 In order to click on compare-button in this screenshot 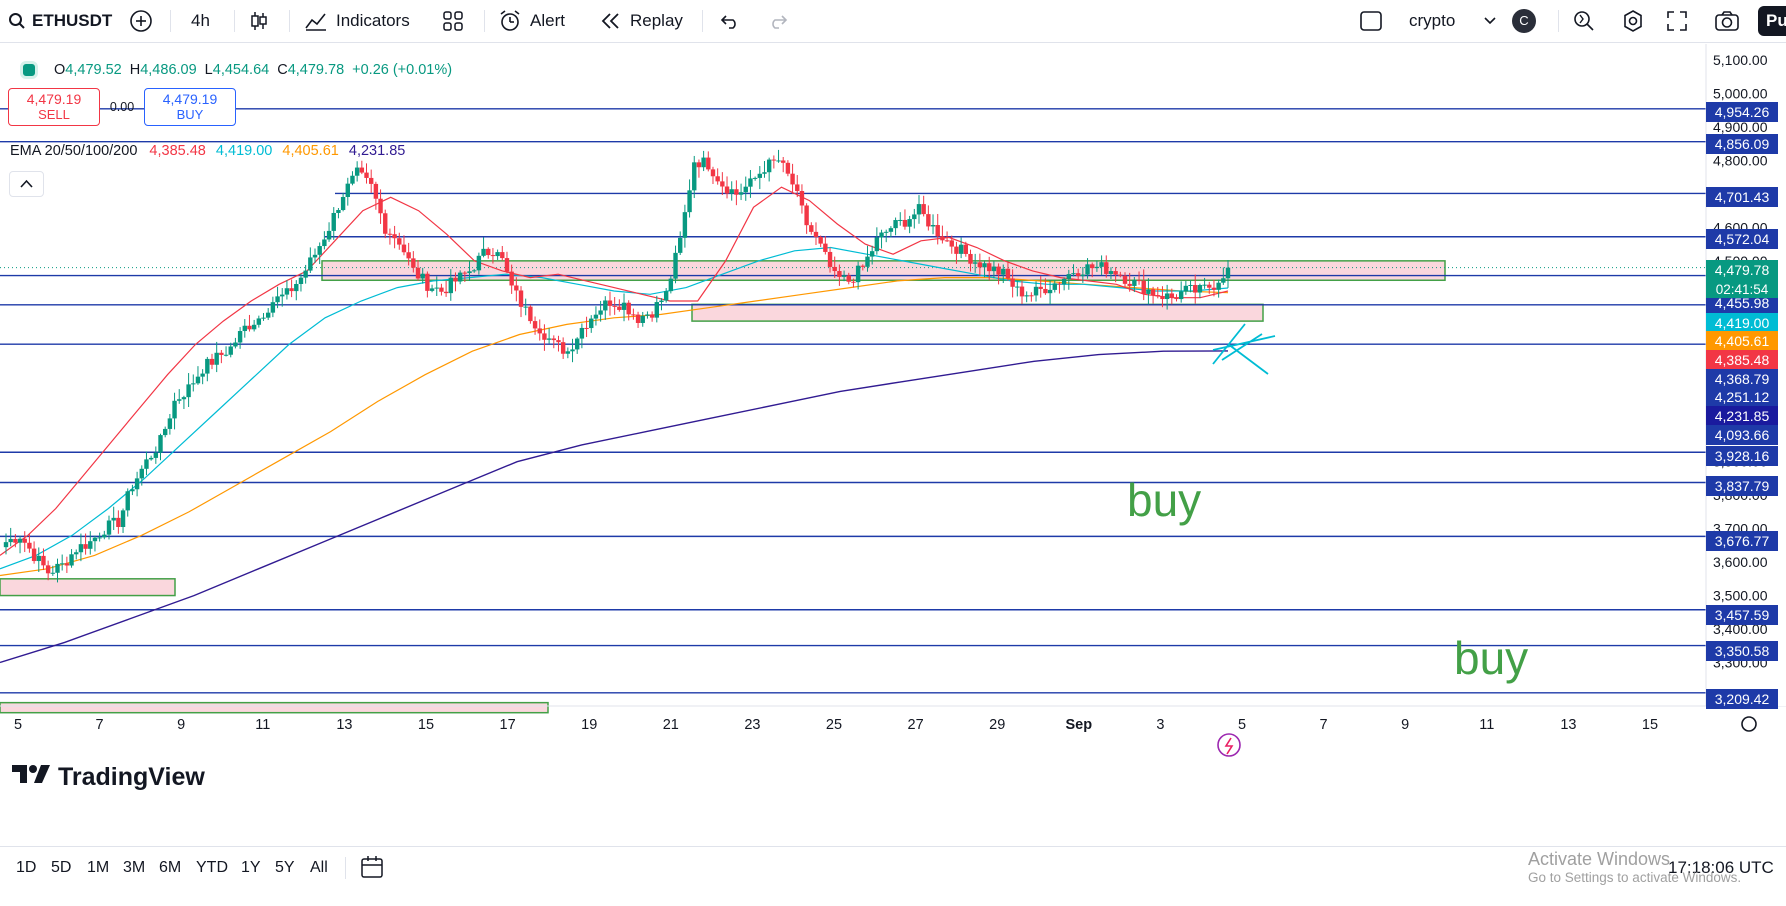, I will do `click(141, 21)`.